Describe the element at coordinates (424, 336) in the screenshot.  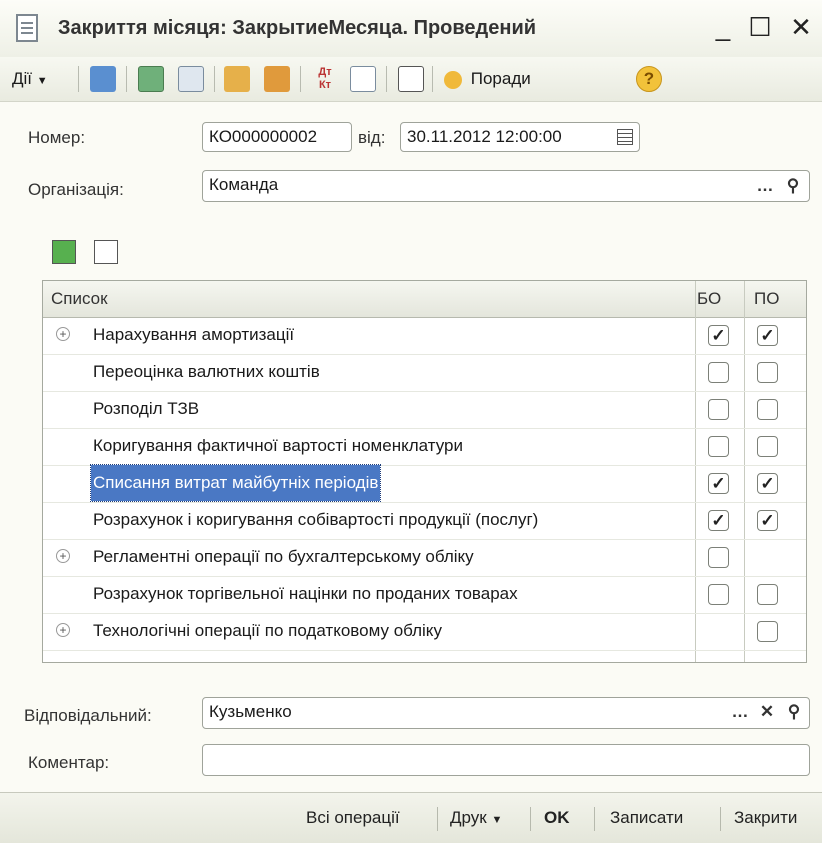
I see `table-row: + Нарахування амортизації ✓ ✓` at that location.